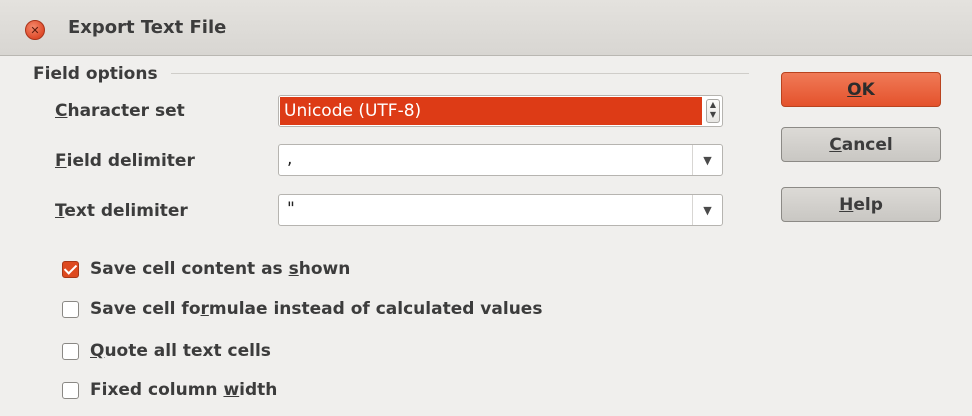  I want to click on close-icon: ✕, so click(35, 30).